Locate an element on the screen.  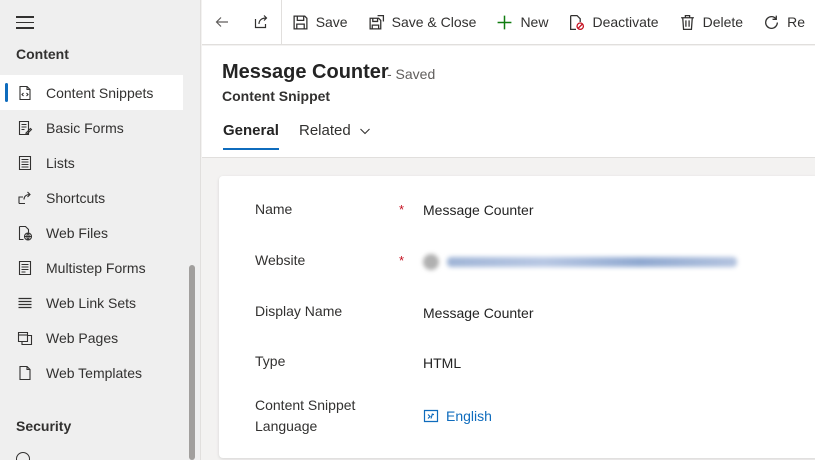
sidebar-item-lists: Lists is located at coordinates (95, 162).